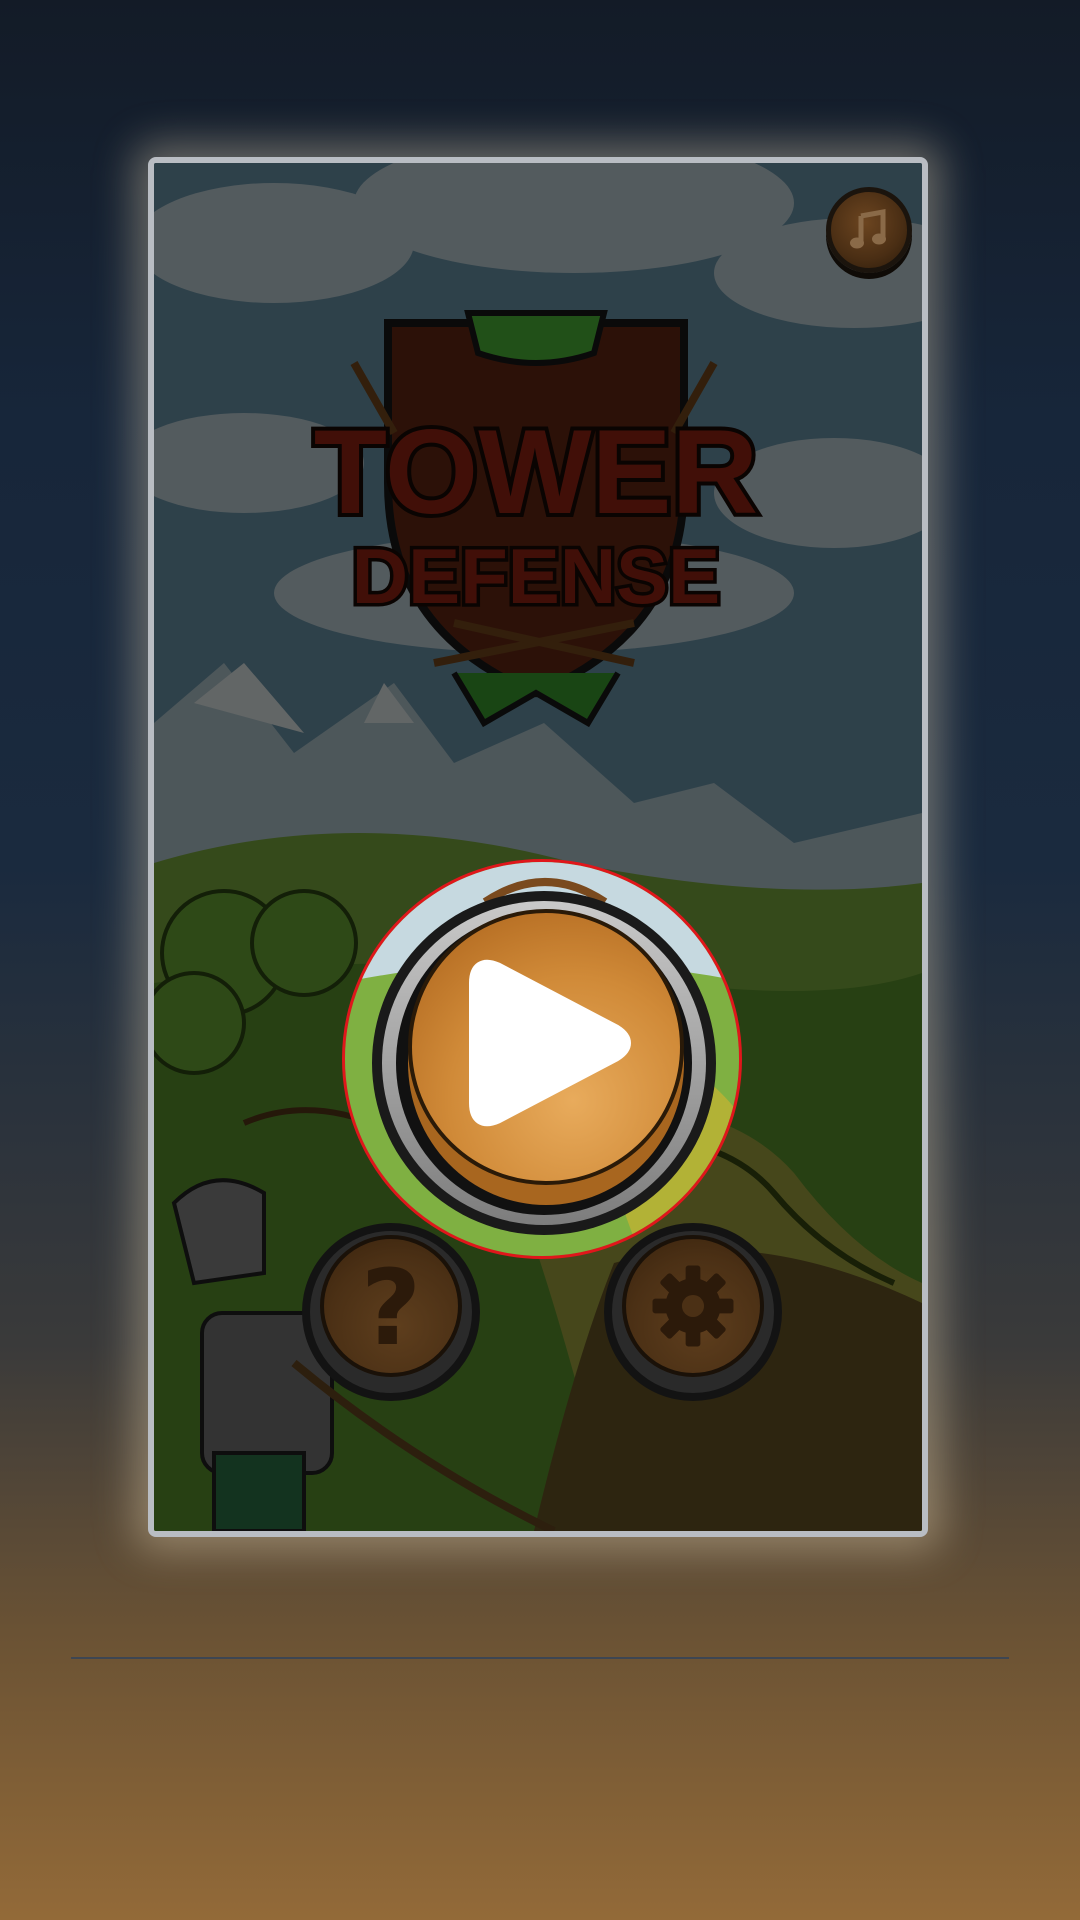  I want to click on title-tower: TOWER, so click(536, 472).